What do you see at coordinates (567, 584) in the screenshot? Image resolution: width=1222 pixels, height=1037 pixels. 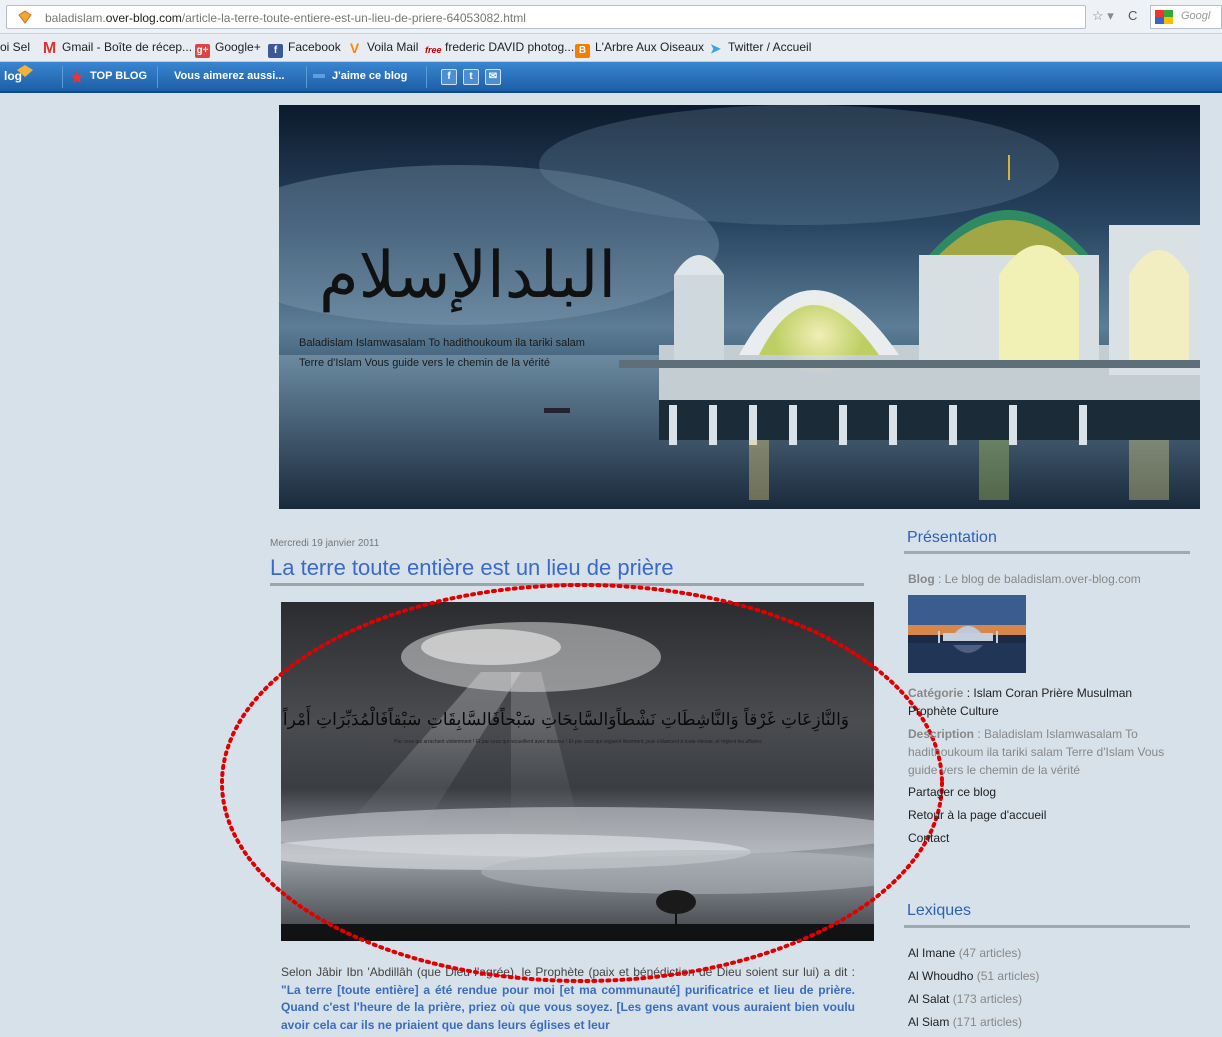 I see `title-divider` at bounding box center [567, 584].